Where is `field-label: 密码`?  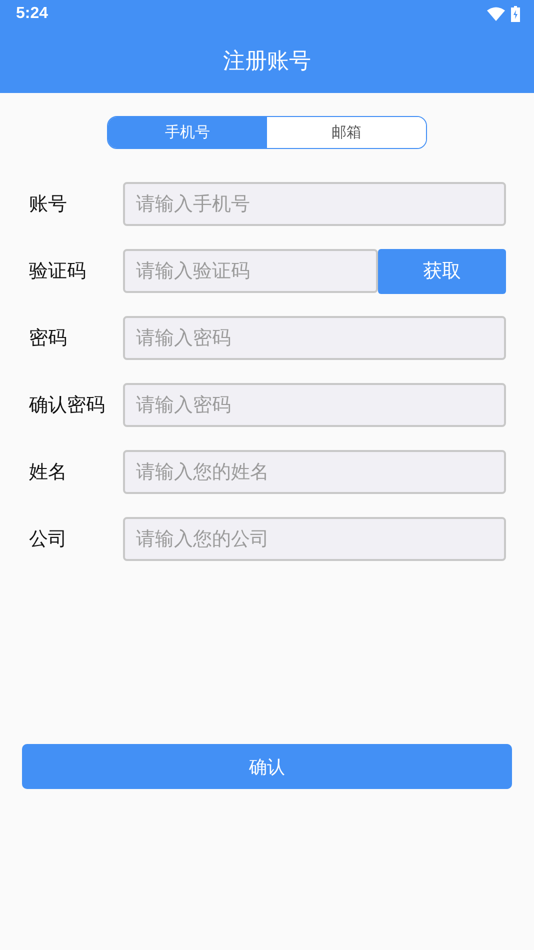 field-label: 密码 is located at coordinates (48, 338).